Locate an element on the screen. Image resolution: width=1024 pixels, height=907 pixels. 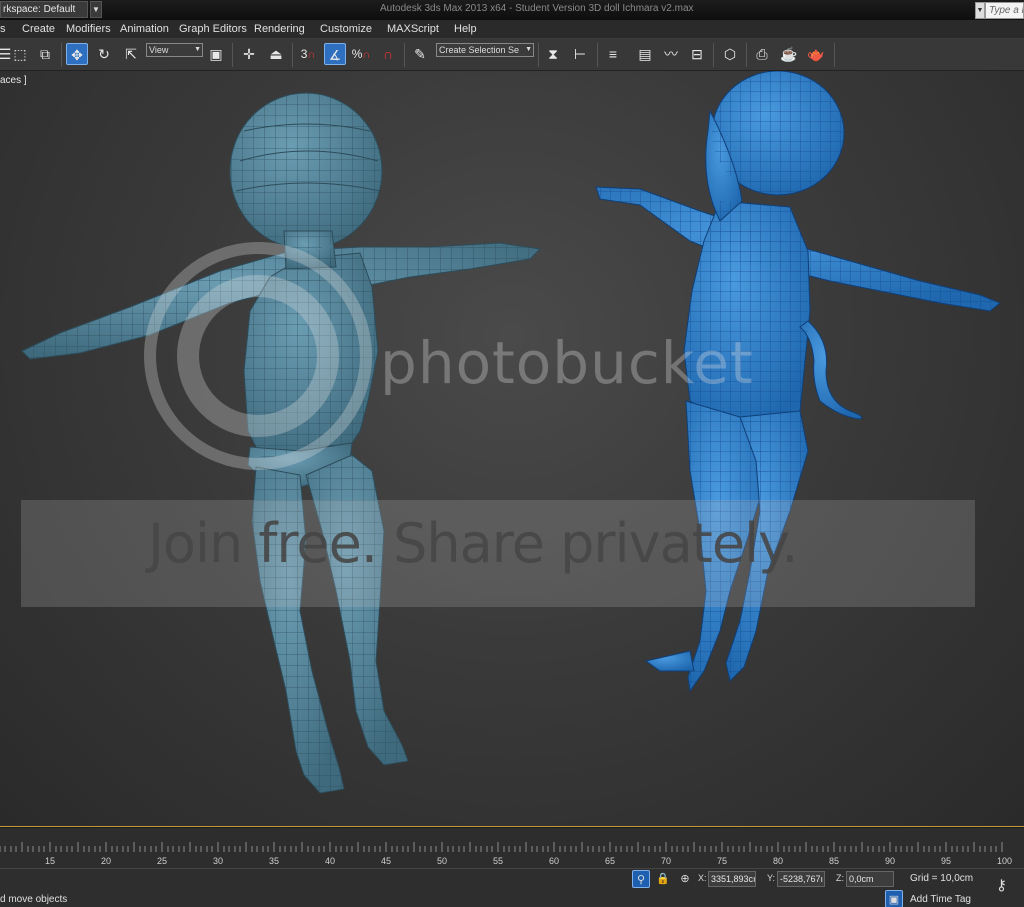
lock-icon: 🔒 is located at coordinates (663, 879).